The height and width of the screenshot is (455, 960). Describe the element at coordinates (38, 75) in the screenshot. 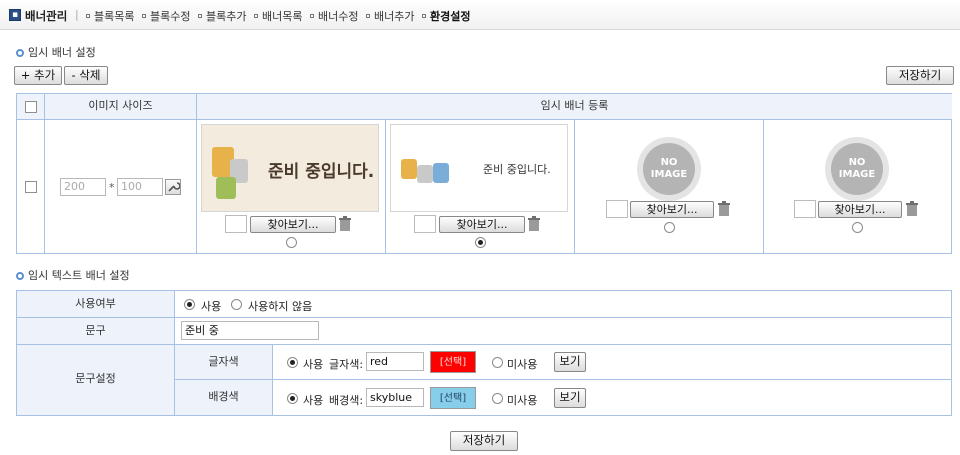

I see `add-button: + 추가` at that location.